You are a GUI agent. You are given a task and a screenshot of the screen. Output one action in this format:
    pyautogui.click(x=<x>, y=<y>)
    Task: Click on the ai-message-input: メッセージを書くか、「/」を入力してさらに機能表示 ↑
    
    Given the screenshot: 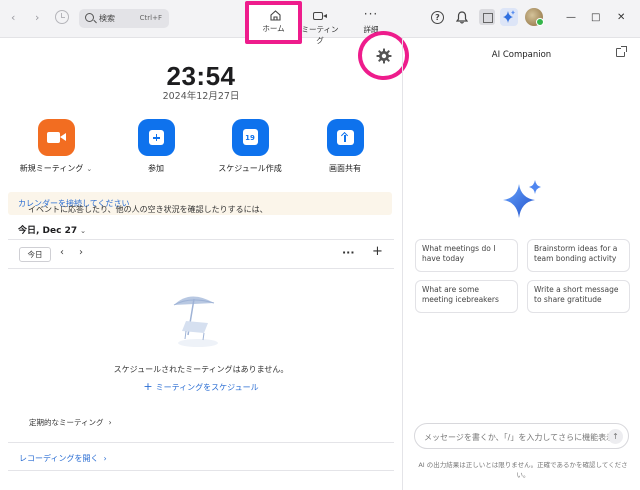 What is the action you would take?
    pyautogui.click(x=521, y=436)
    